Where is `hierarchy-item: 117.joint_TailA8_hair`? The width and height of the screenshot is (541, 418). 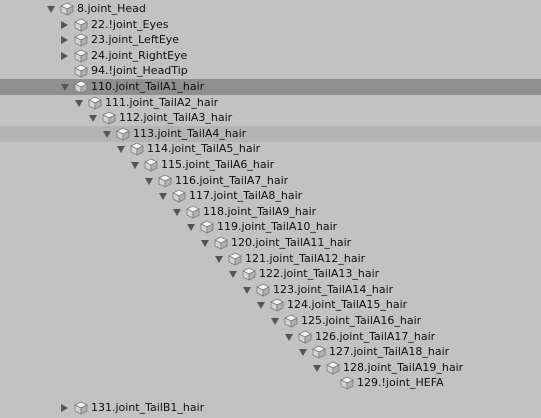
hierarchy-item: 117.joint_TailA8_hair is located at coordinates (270, 196).